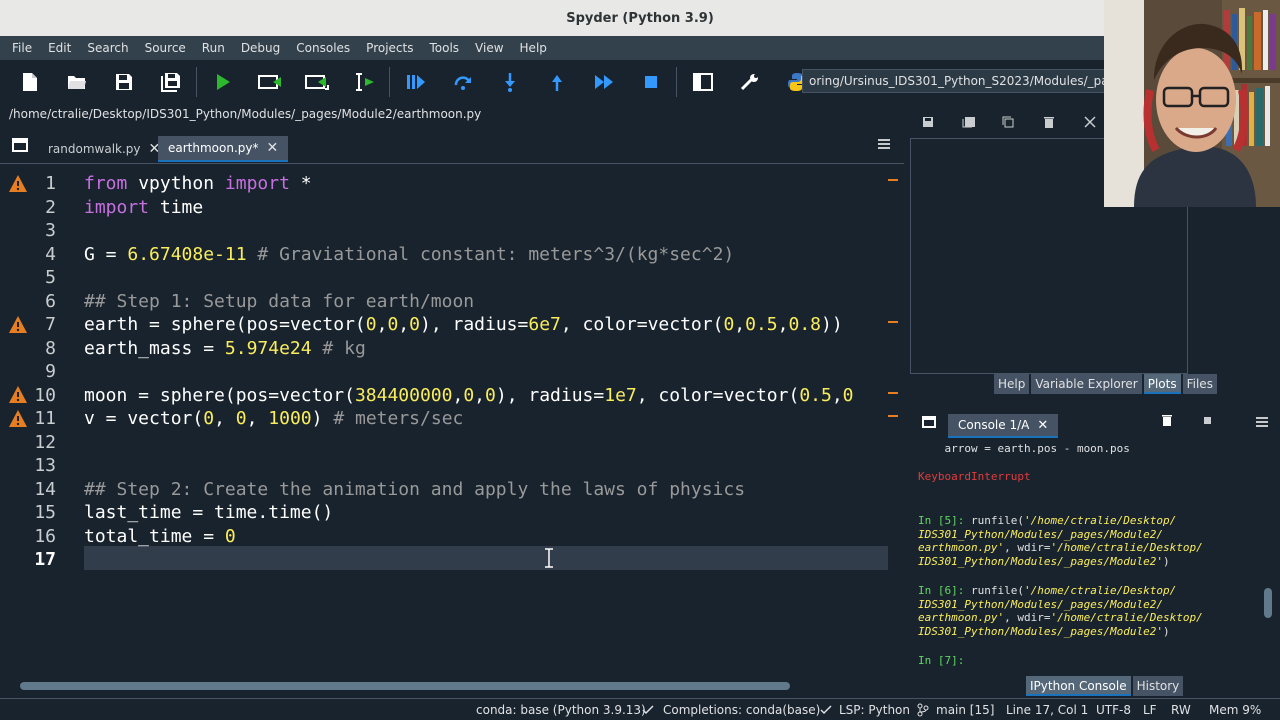  I want to click on status-git-branch: main [15], so click(965, 710).